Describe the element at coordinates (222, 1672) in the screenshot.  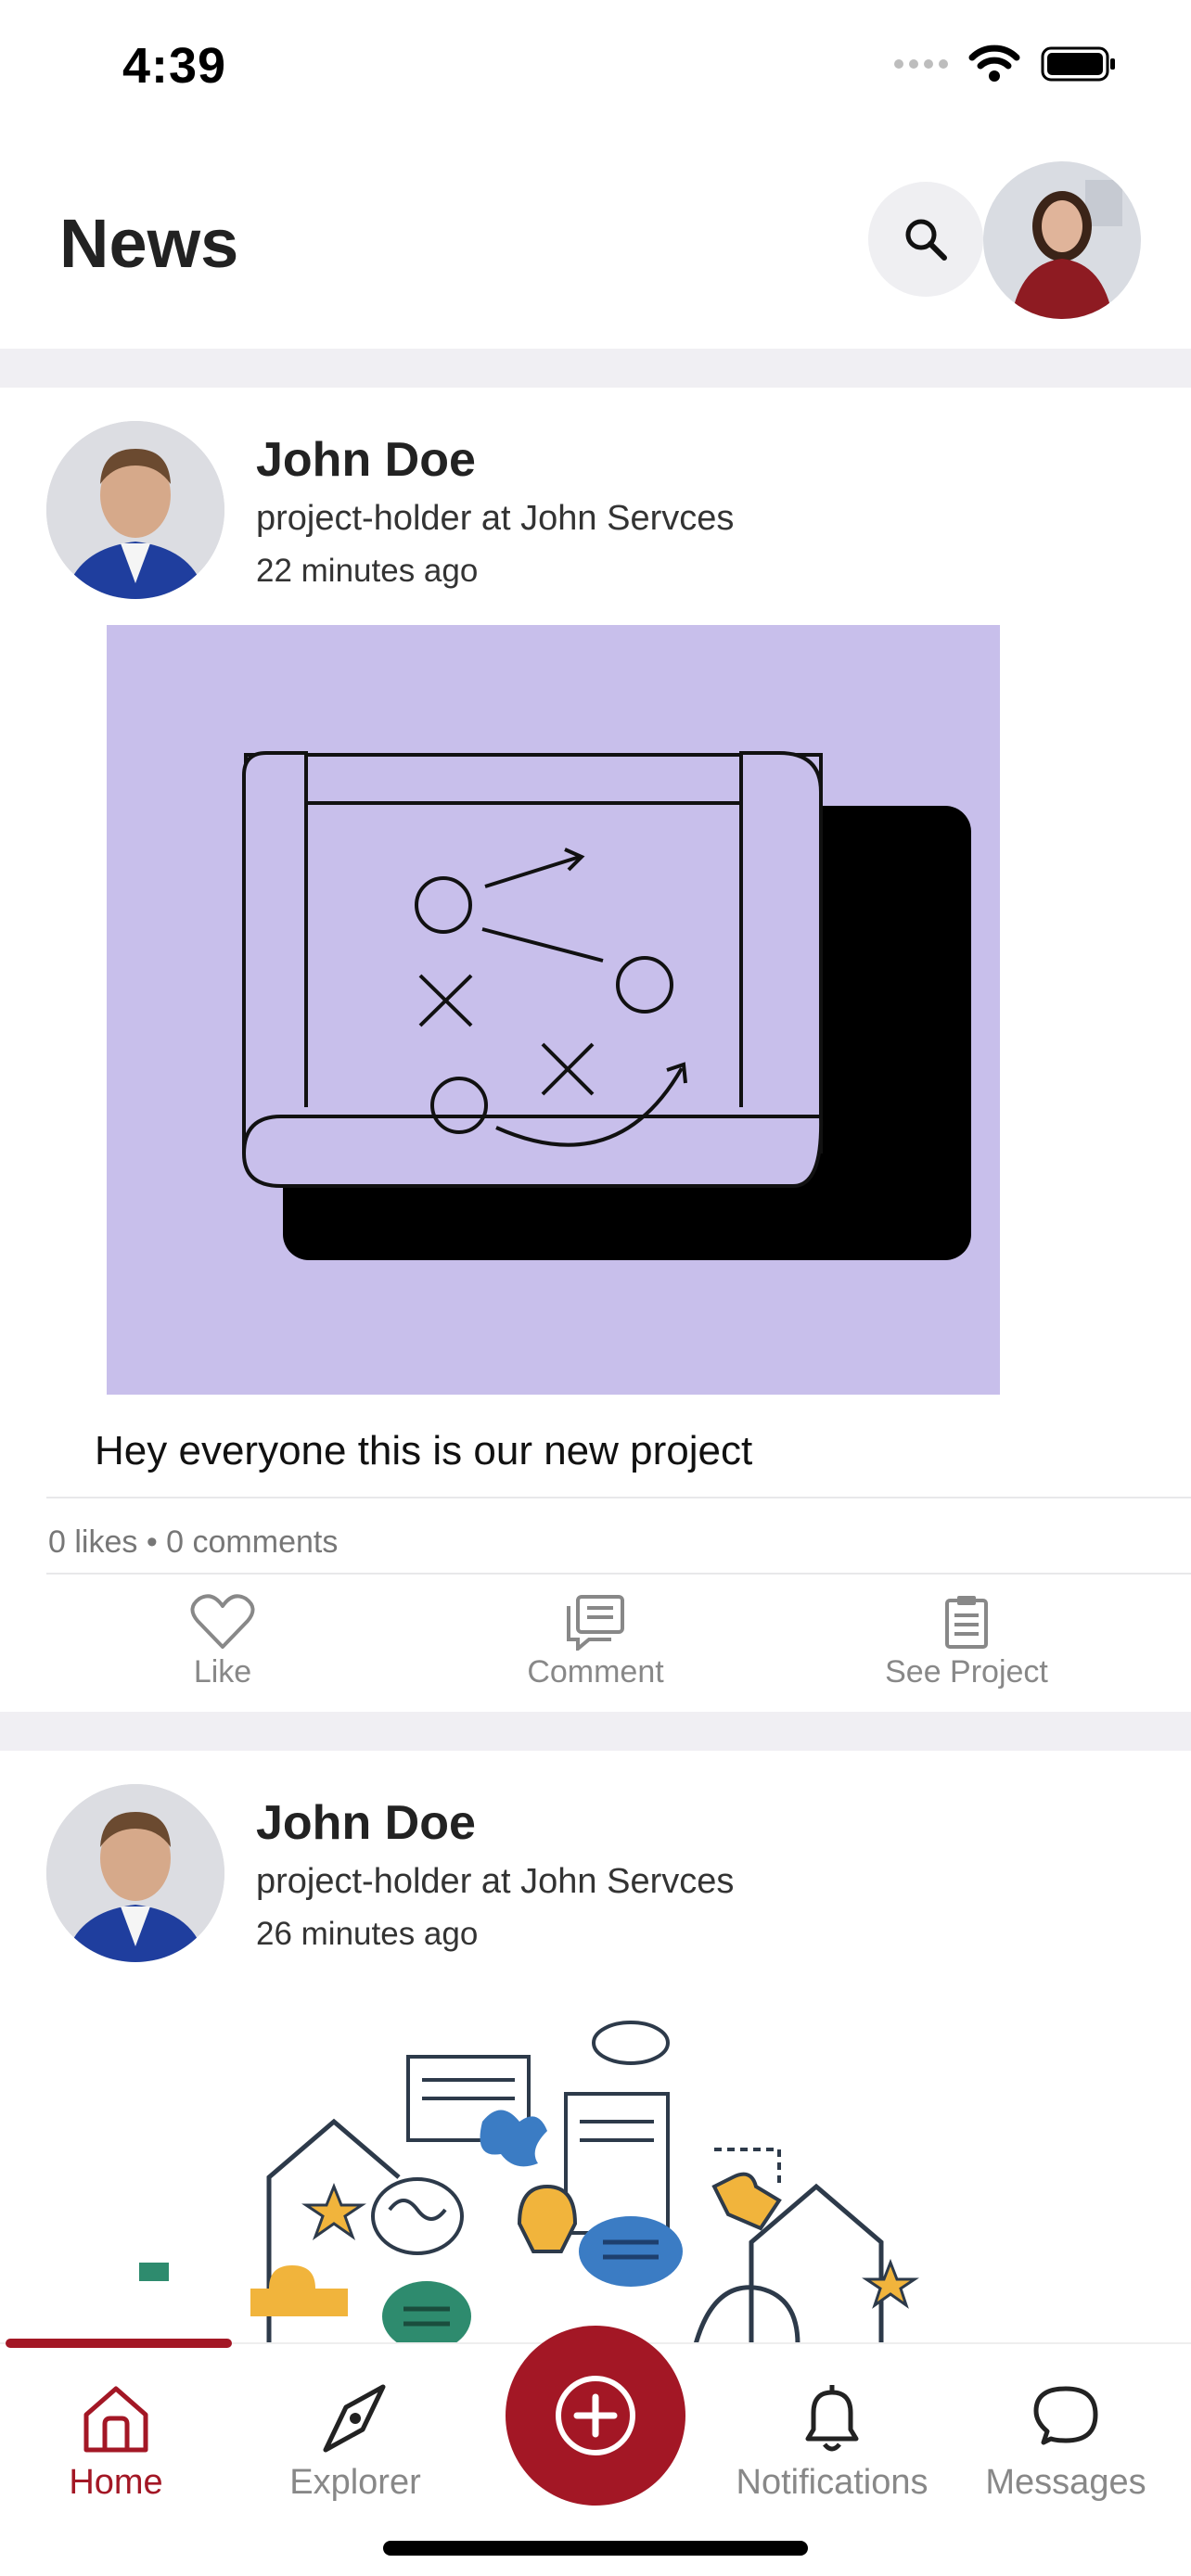
I see `like-label: Like` at that location.